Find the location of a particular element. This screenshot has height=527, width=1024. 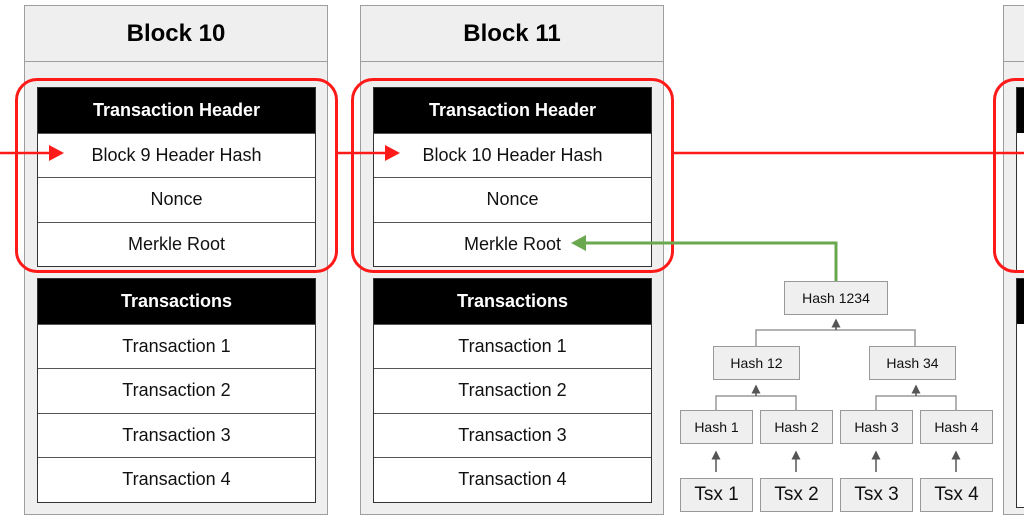

header-highlight-block-next is located at coordinates (1008, 175).